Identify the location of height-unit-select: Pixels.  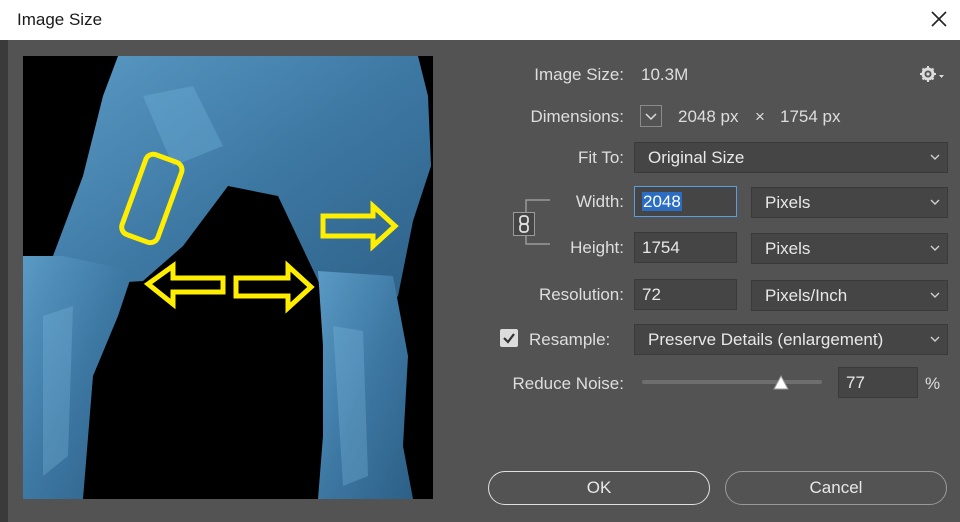
(849, 248).